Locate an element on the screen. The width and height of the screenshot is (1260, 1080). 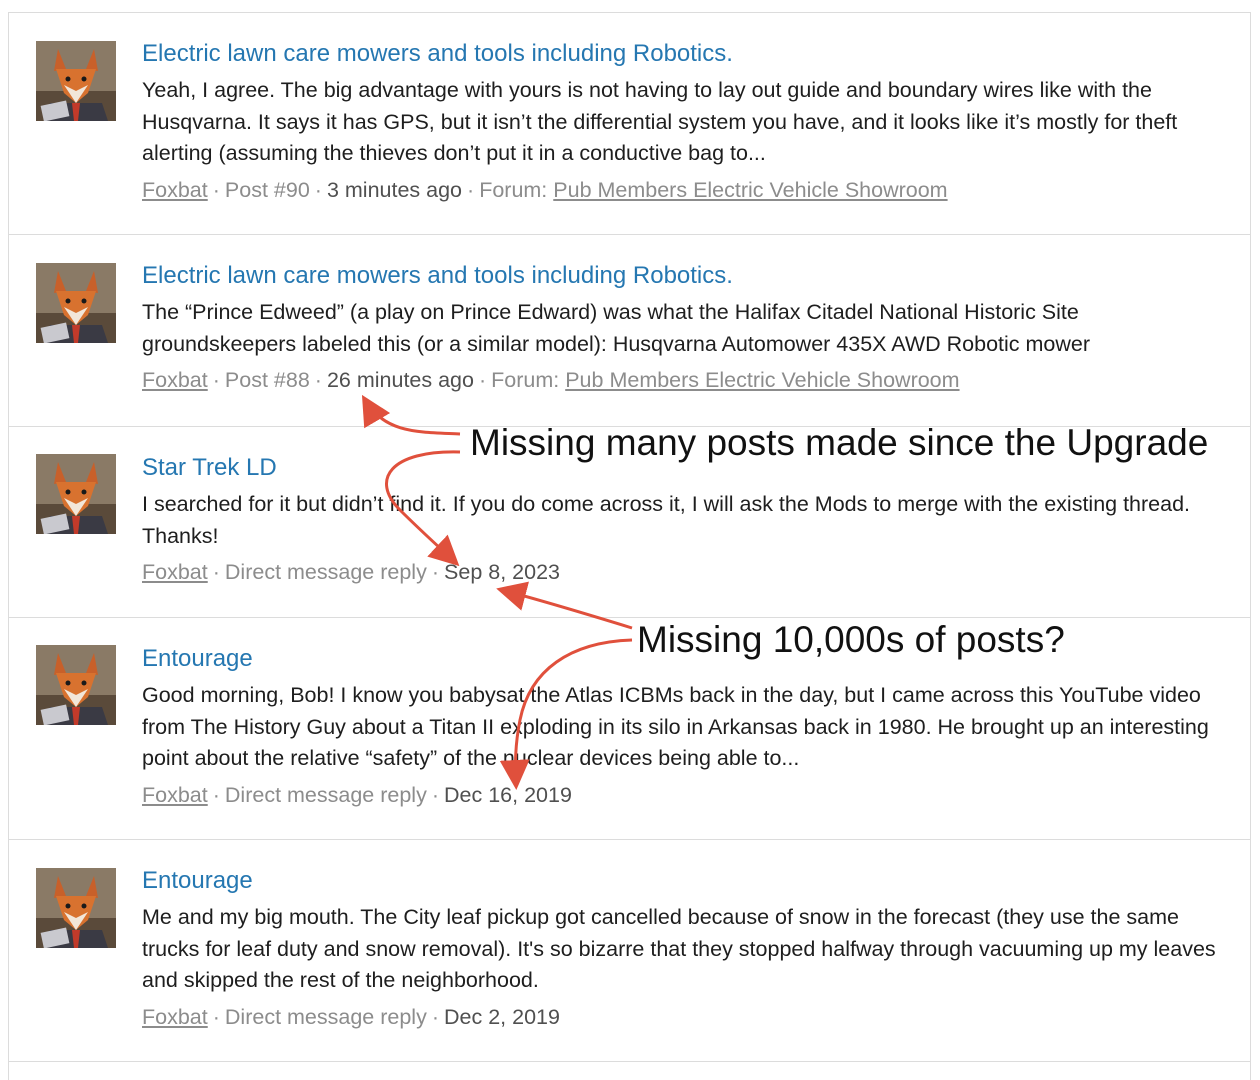
post-number: Post #88 is located at coordinates (267, 380).